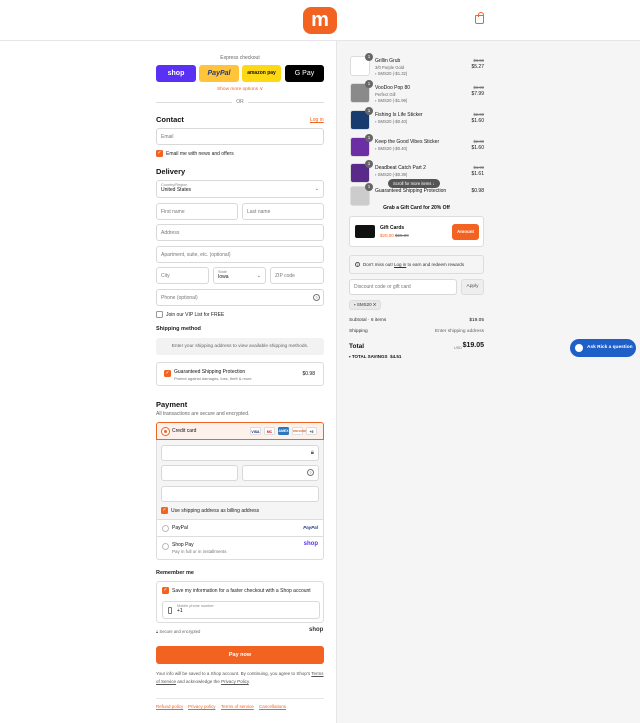  What do you see at coordinates (164, 510) in the screenshot?
I see `billing-checkbox: ✓` at bounding box center [164, 510].